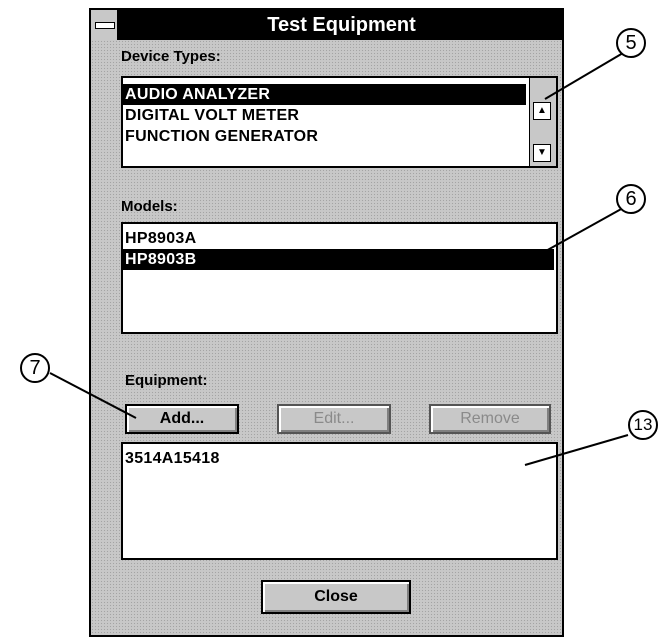 The height and width of the screenshot is (639, 662). Describe the element at coordinates (643, 425) in the screenshot. I see `callout-13: 13` at that location.